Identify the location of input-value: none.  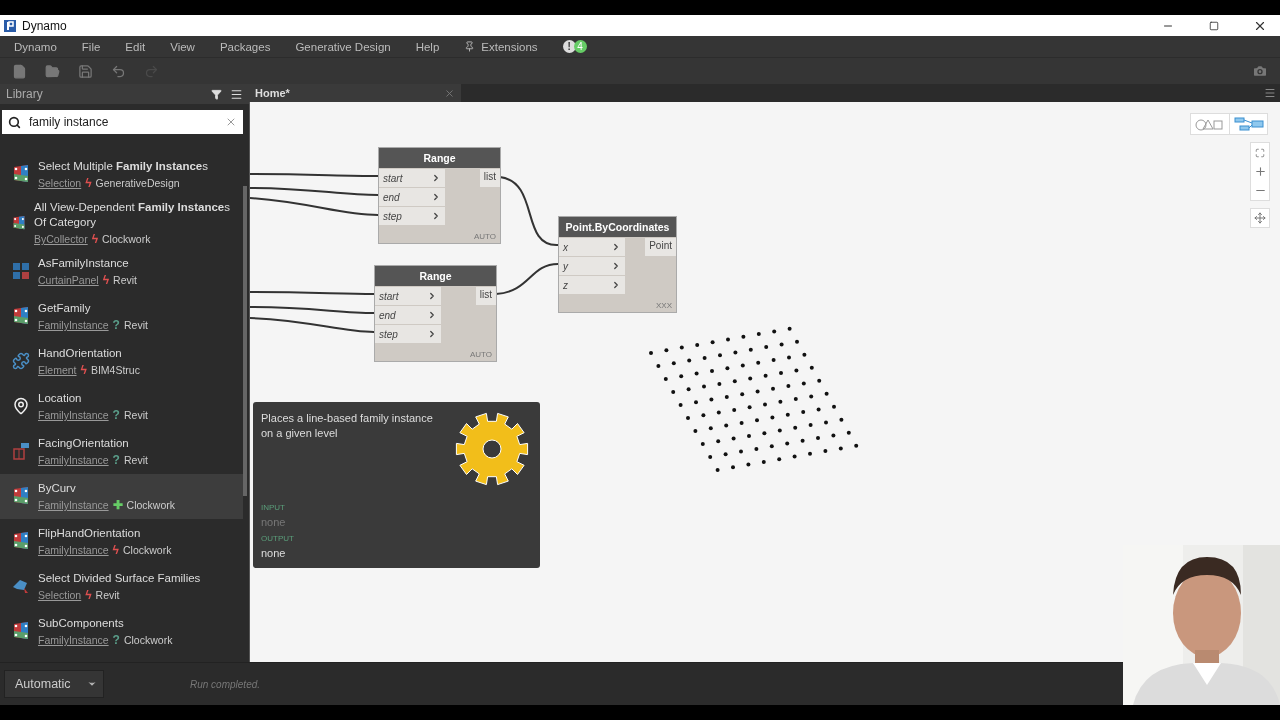
(274, 522).